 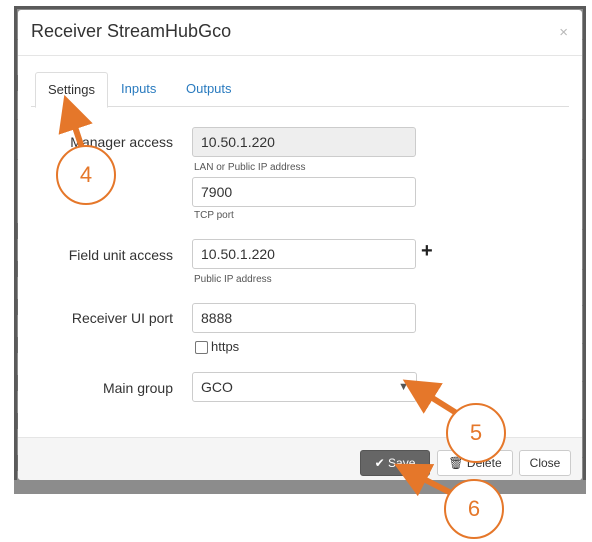 What do you see at coordinates (476, 433) in the screenshot?
I see `annotation-5: 5` at bounding box center [476, 433].